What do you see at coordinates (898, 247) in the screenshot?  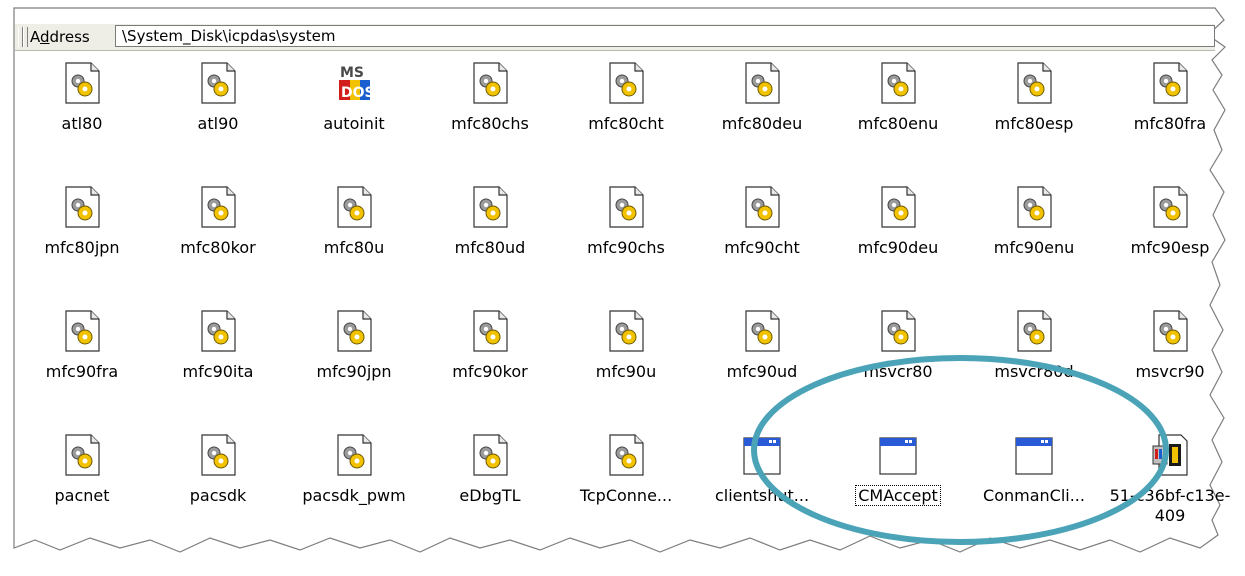 I see `file-icon-label-text: mfc90deu` at bounding box center [898, 247].